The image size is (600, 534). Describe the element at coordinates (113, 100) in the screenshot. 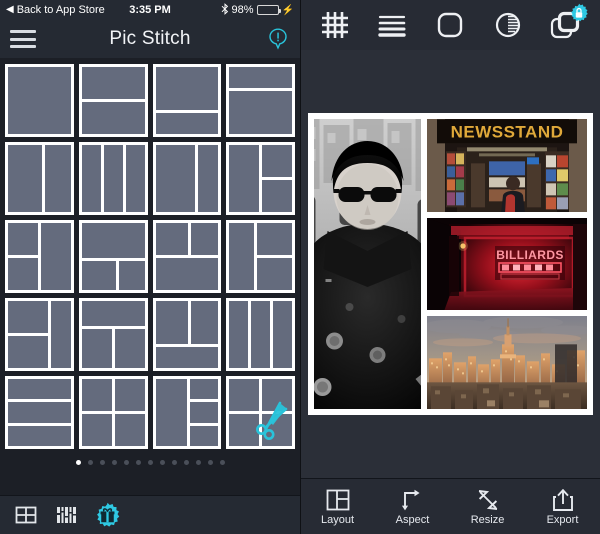

I see `layout-2-stacked` at that location.